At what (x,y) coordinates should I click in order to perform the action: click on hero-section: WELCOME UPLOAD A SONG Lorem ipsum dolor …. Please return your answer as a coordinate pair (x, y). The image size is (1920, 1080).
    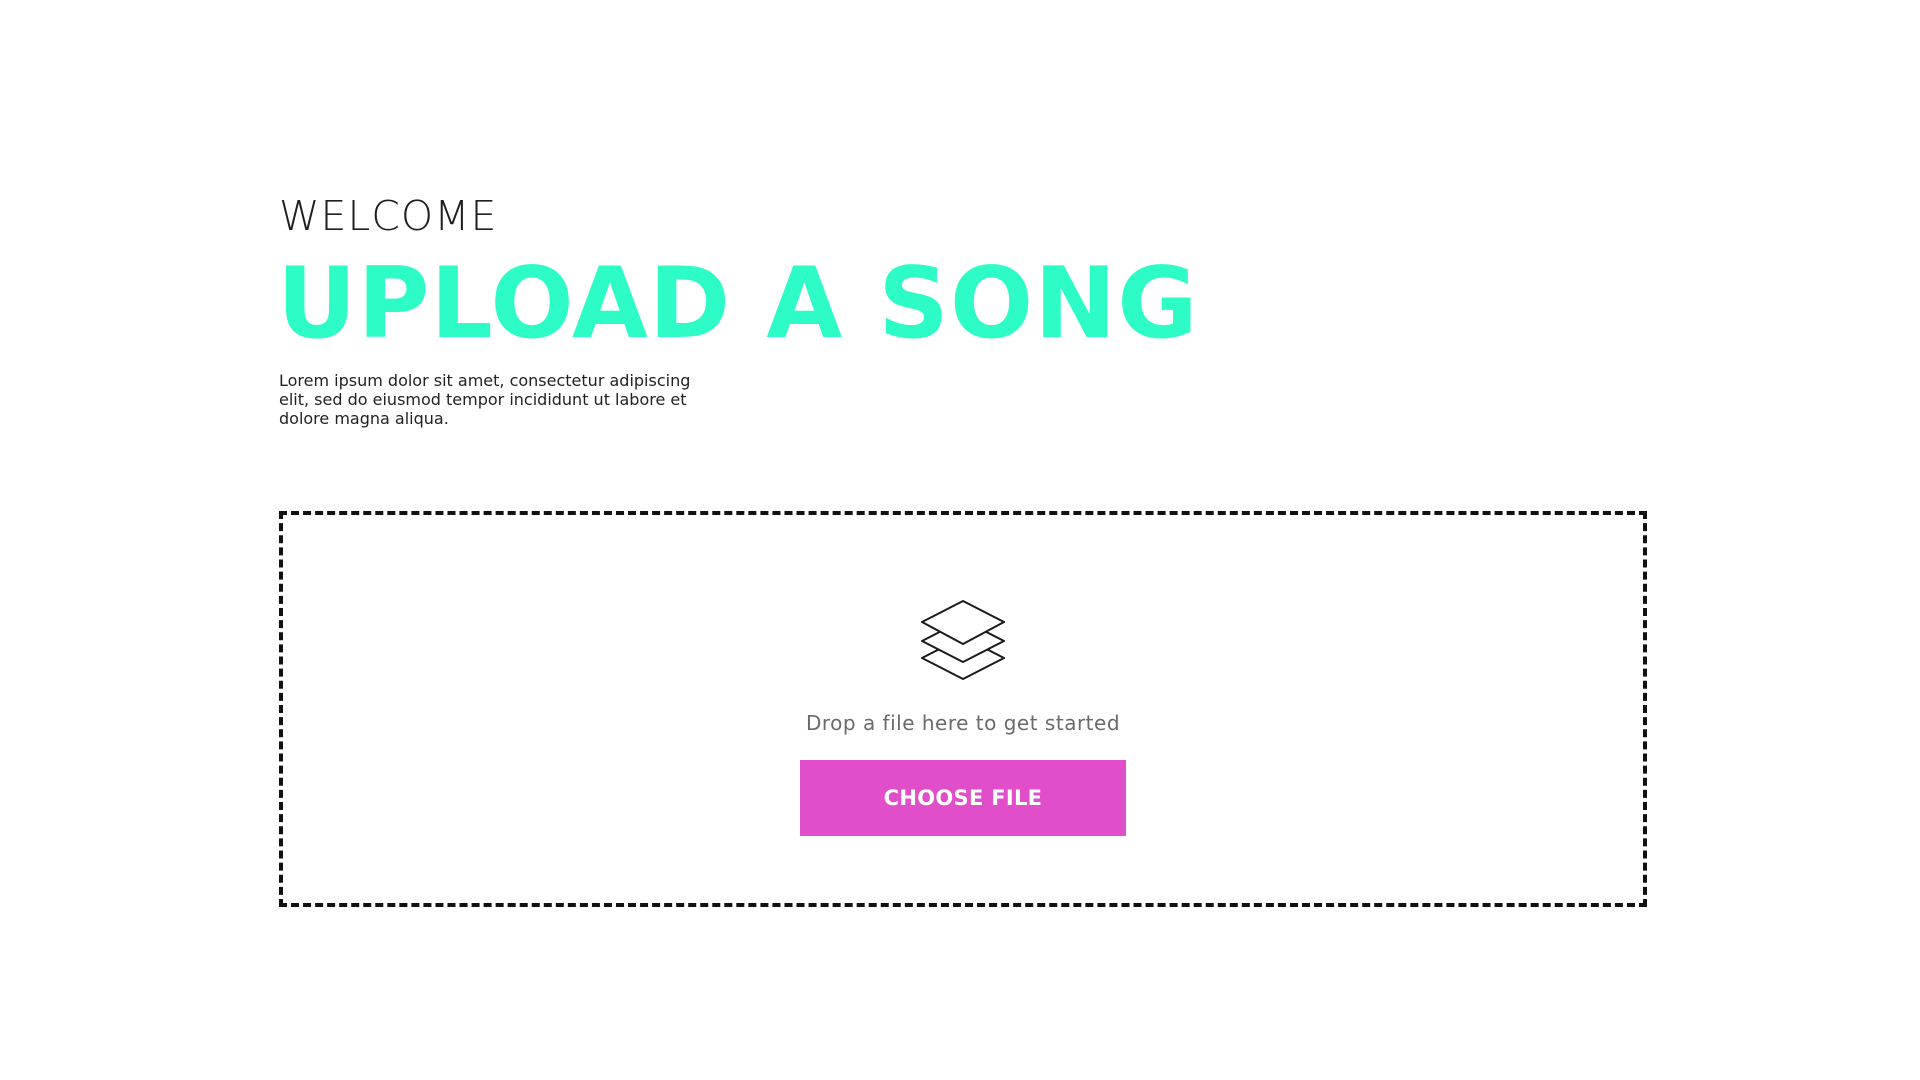
    Looking at the image, I should click on (738, 309).